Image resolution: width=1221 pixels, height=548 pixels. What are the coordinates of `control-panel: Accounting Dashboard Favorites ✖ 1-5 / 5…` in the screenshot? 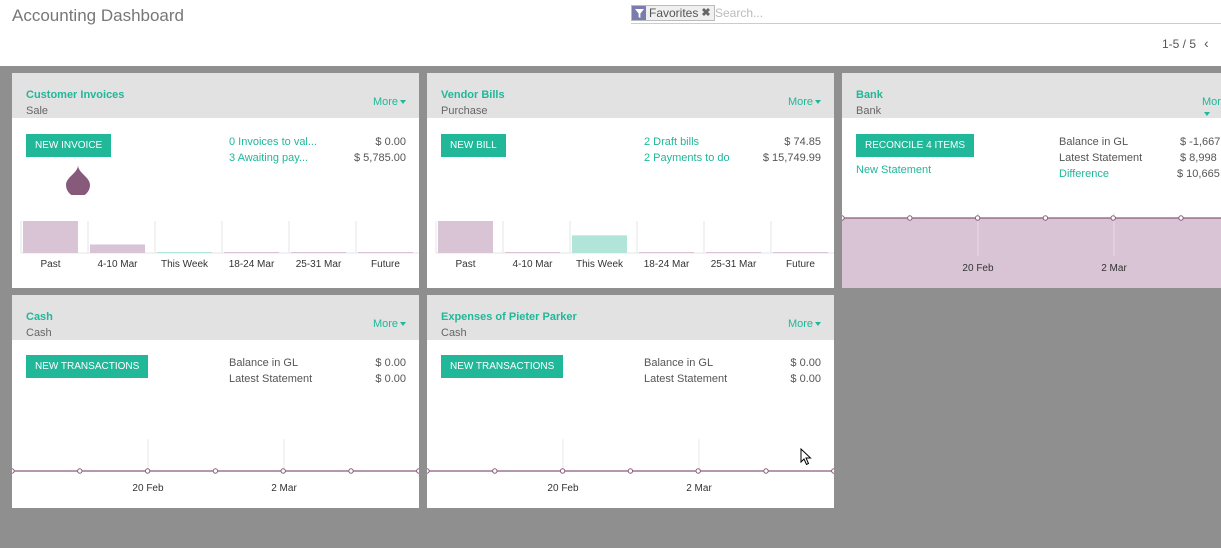 It's located at (610, 33).